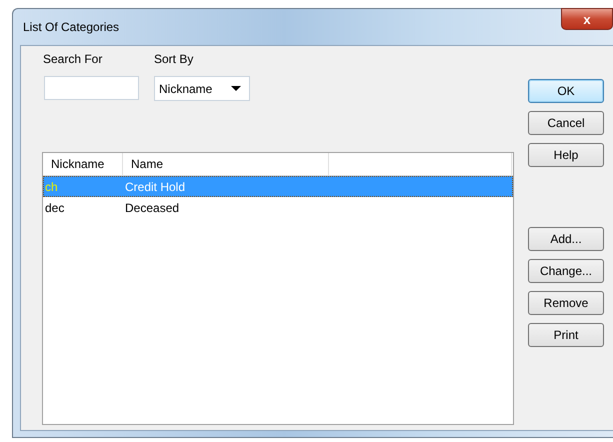  Describe the element at coordinates (173, 59) in the screenshot. I see `sort-label: Sort By` at that location.